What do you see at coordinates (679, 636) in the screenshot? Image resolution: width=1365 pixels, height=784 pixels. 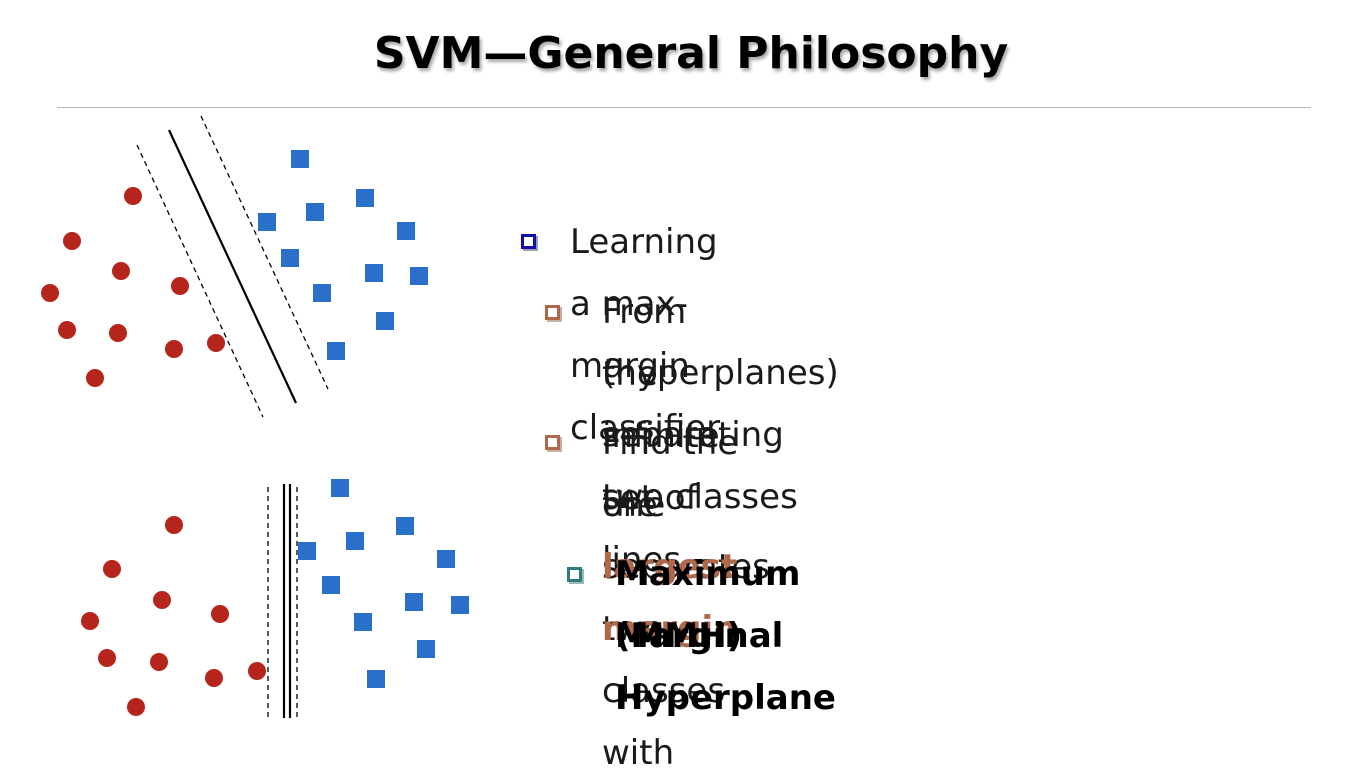 I see `bullet-4-line-2: (MMH)` at bounding box center [679, 636].